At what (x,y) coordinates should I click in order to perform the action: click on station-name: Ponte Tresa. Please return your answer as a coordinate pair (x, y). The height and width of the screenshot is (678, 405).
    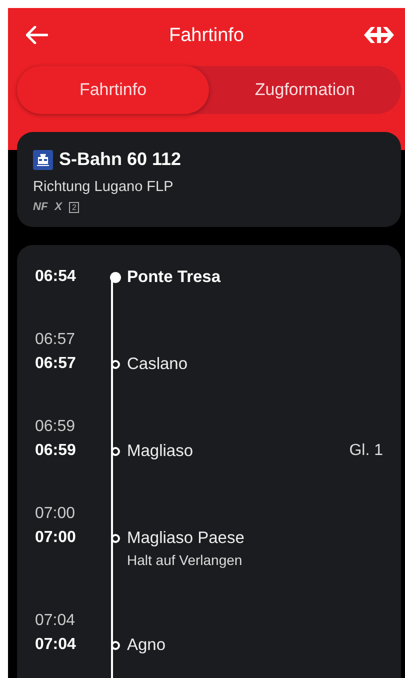
    Looking at the image, I should click on (174, 277).